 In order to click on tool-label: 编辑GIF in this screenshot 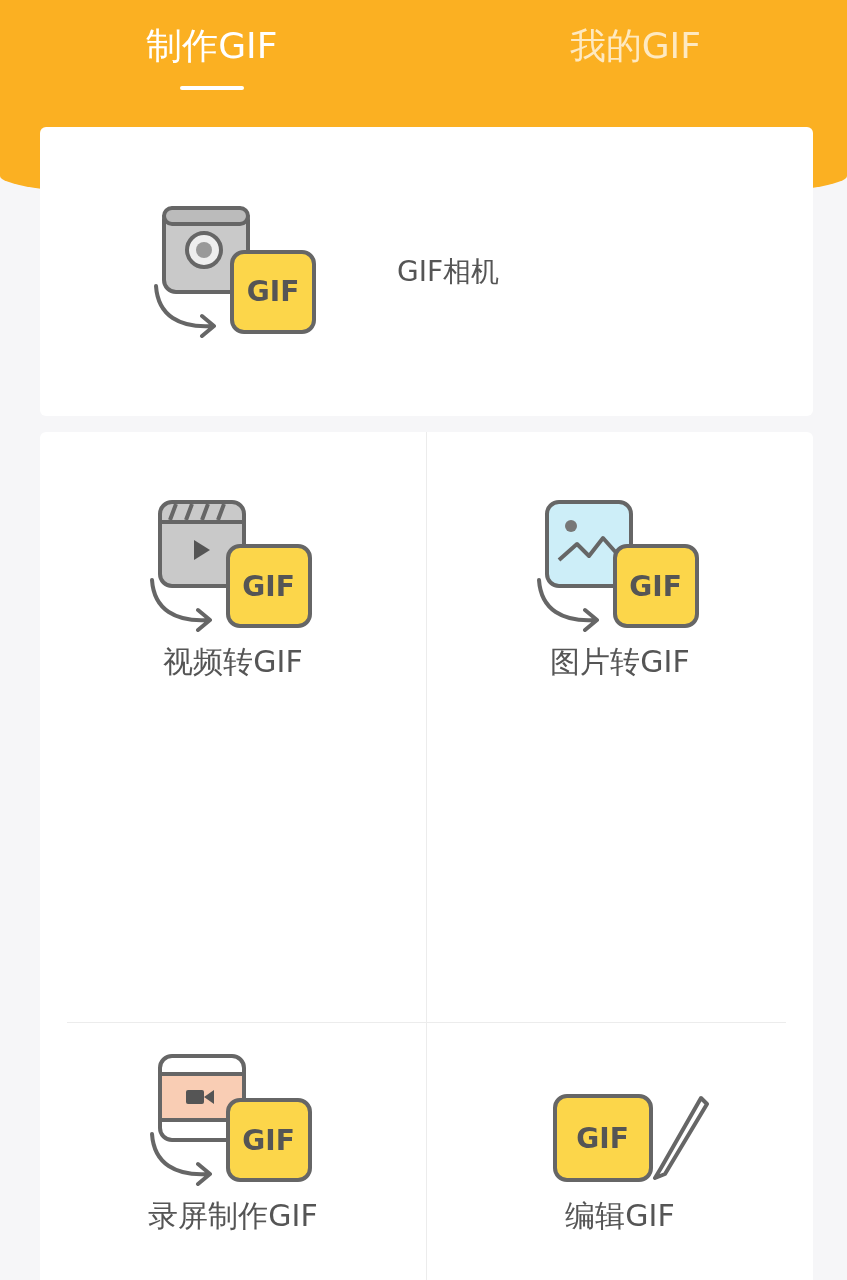, I will do `click(620, 1216)`.